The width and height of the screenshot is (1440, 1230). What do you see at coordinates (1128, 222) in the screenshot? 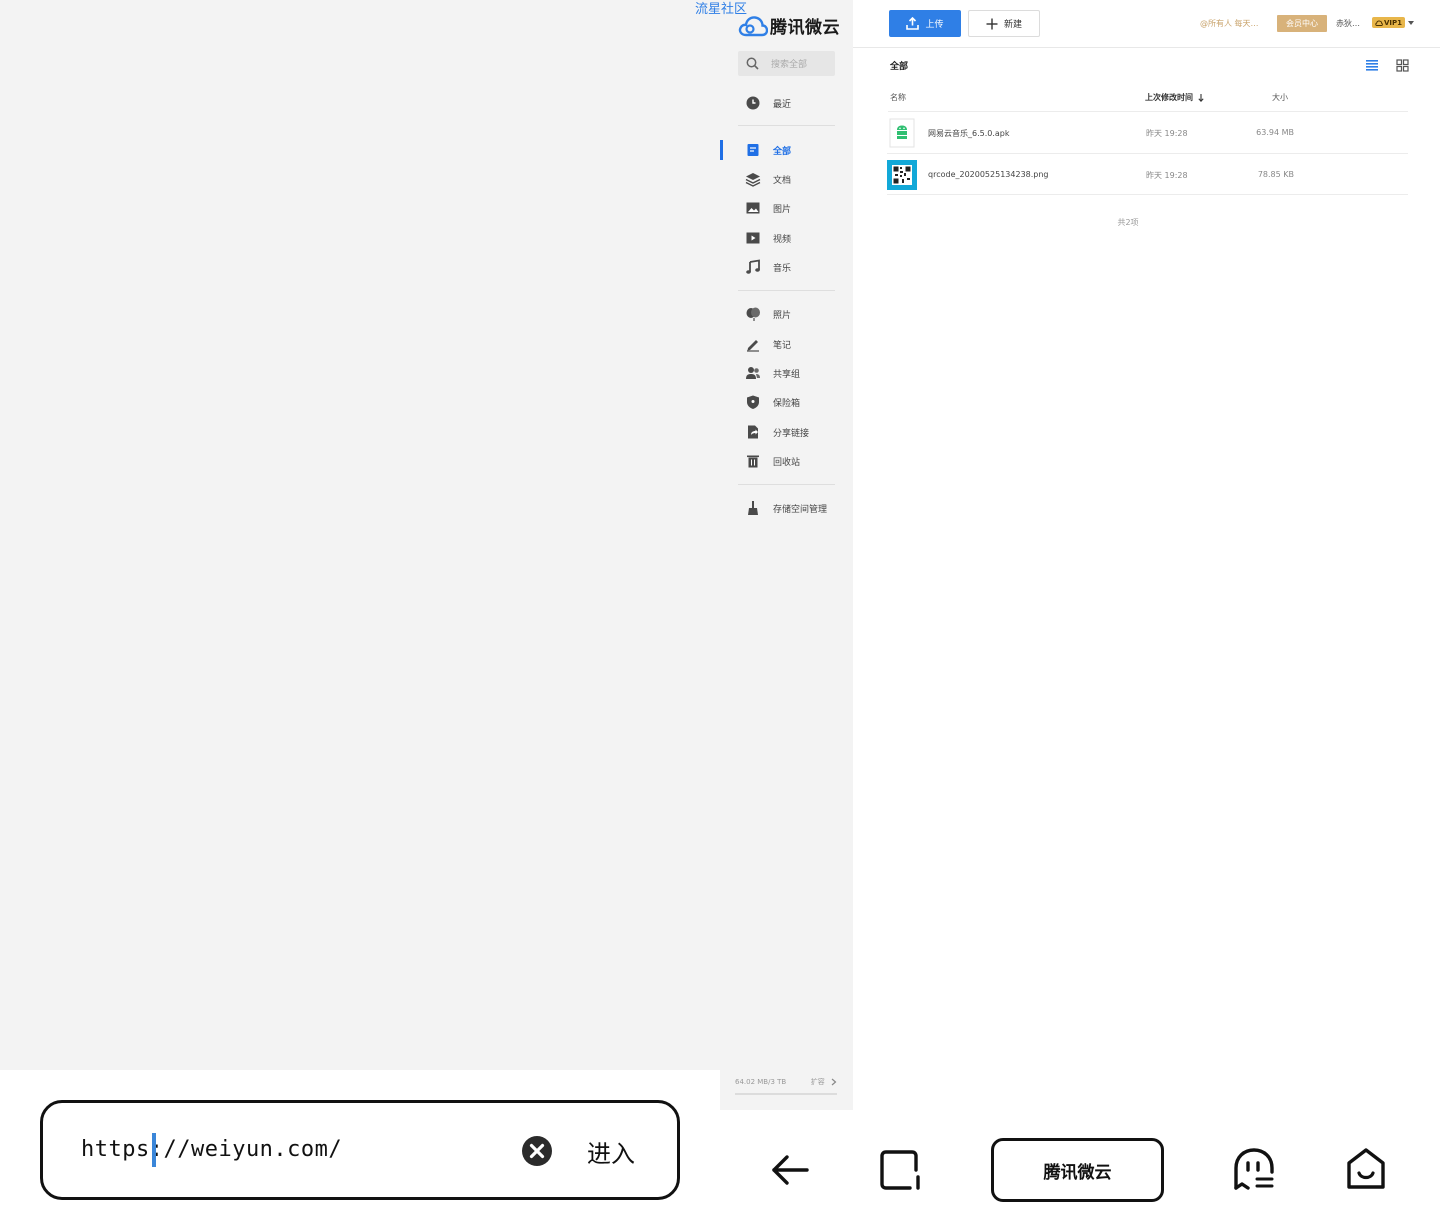
I see `item-count: 共2项` at bounding box center [1128, 222].